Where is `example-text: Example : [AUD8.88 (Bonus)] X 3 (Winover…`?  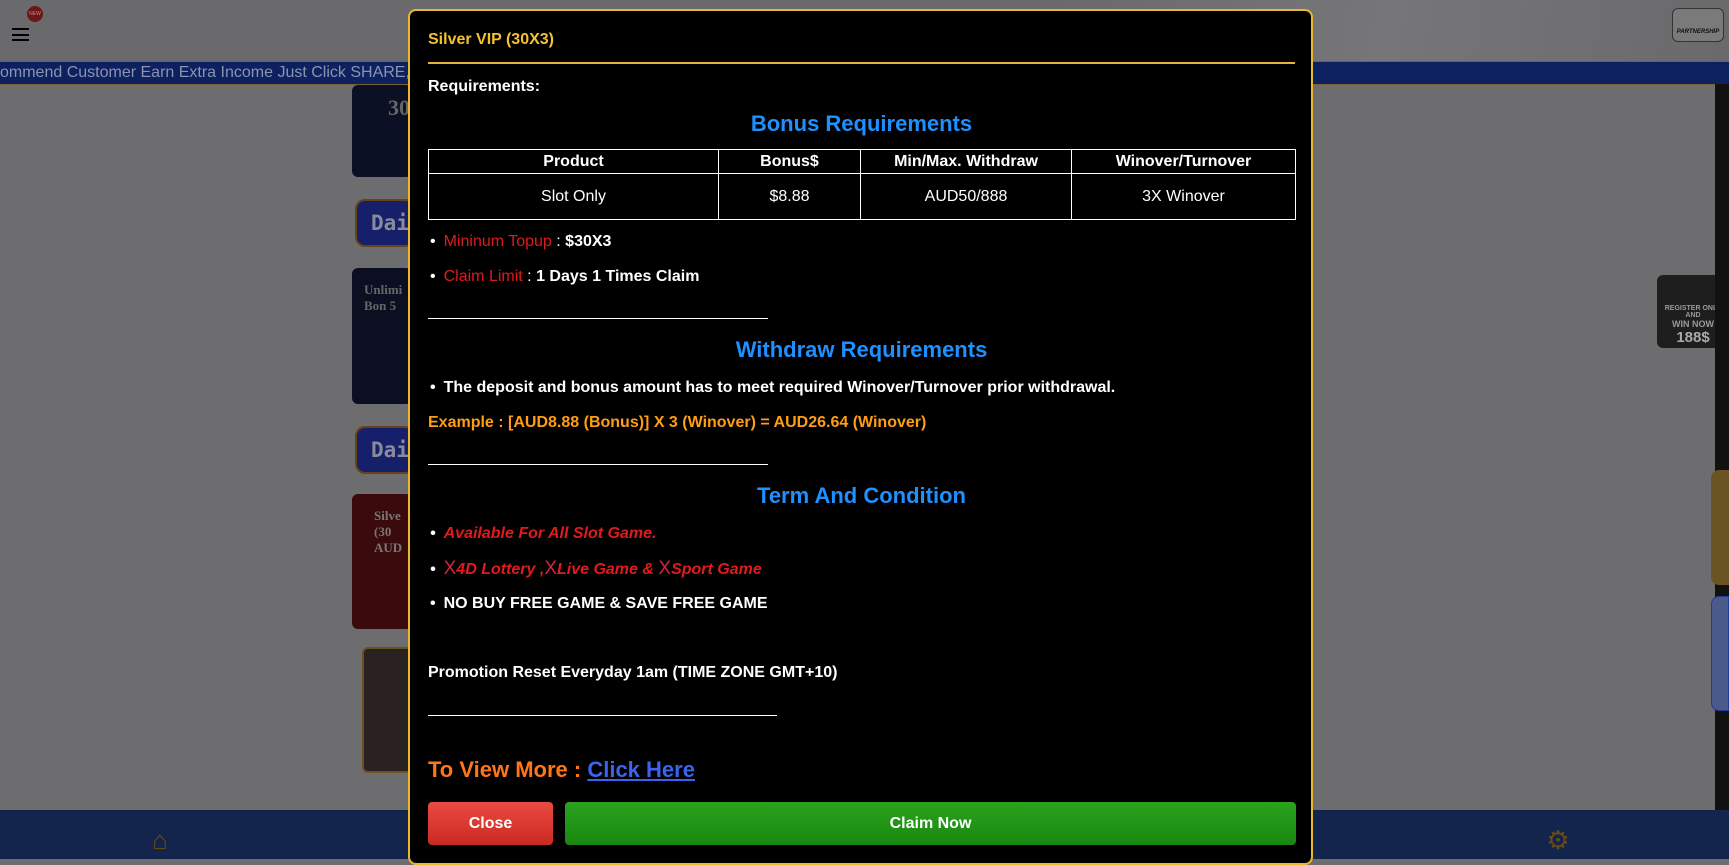 example-text: Example : [AUD8.88 (Bonus)] X 3 (Winover… is located at coordinates (677, 422).